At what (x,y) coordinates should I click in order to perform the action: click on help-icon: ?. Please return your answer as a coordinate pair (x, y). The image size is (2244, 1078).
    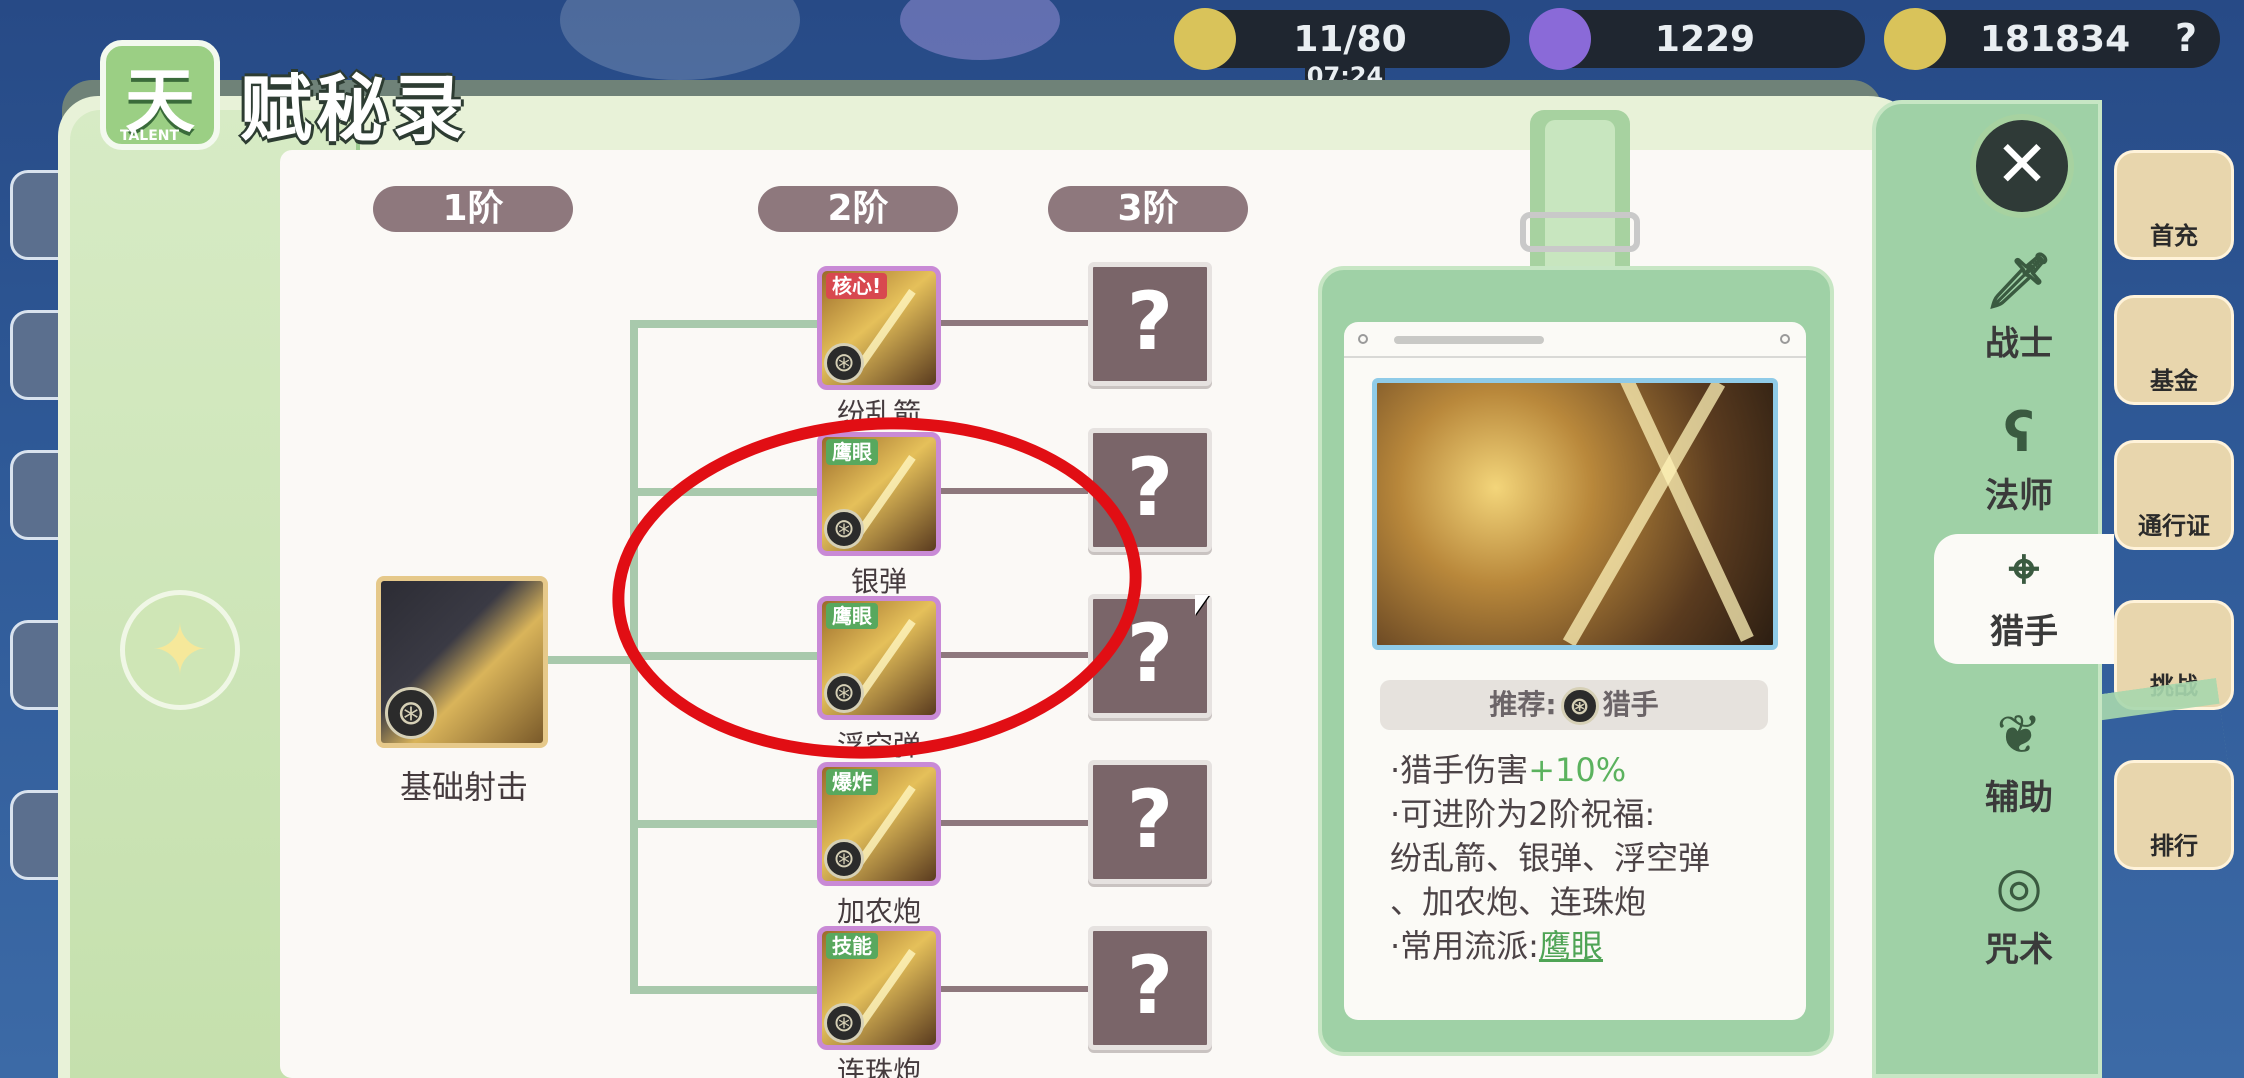
    Looking at the image, I should click on (2186, 38).